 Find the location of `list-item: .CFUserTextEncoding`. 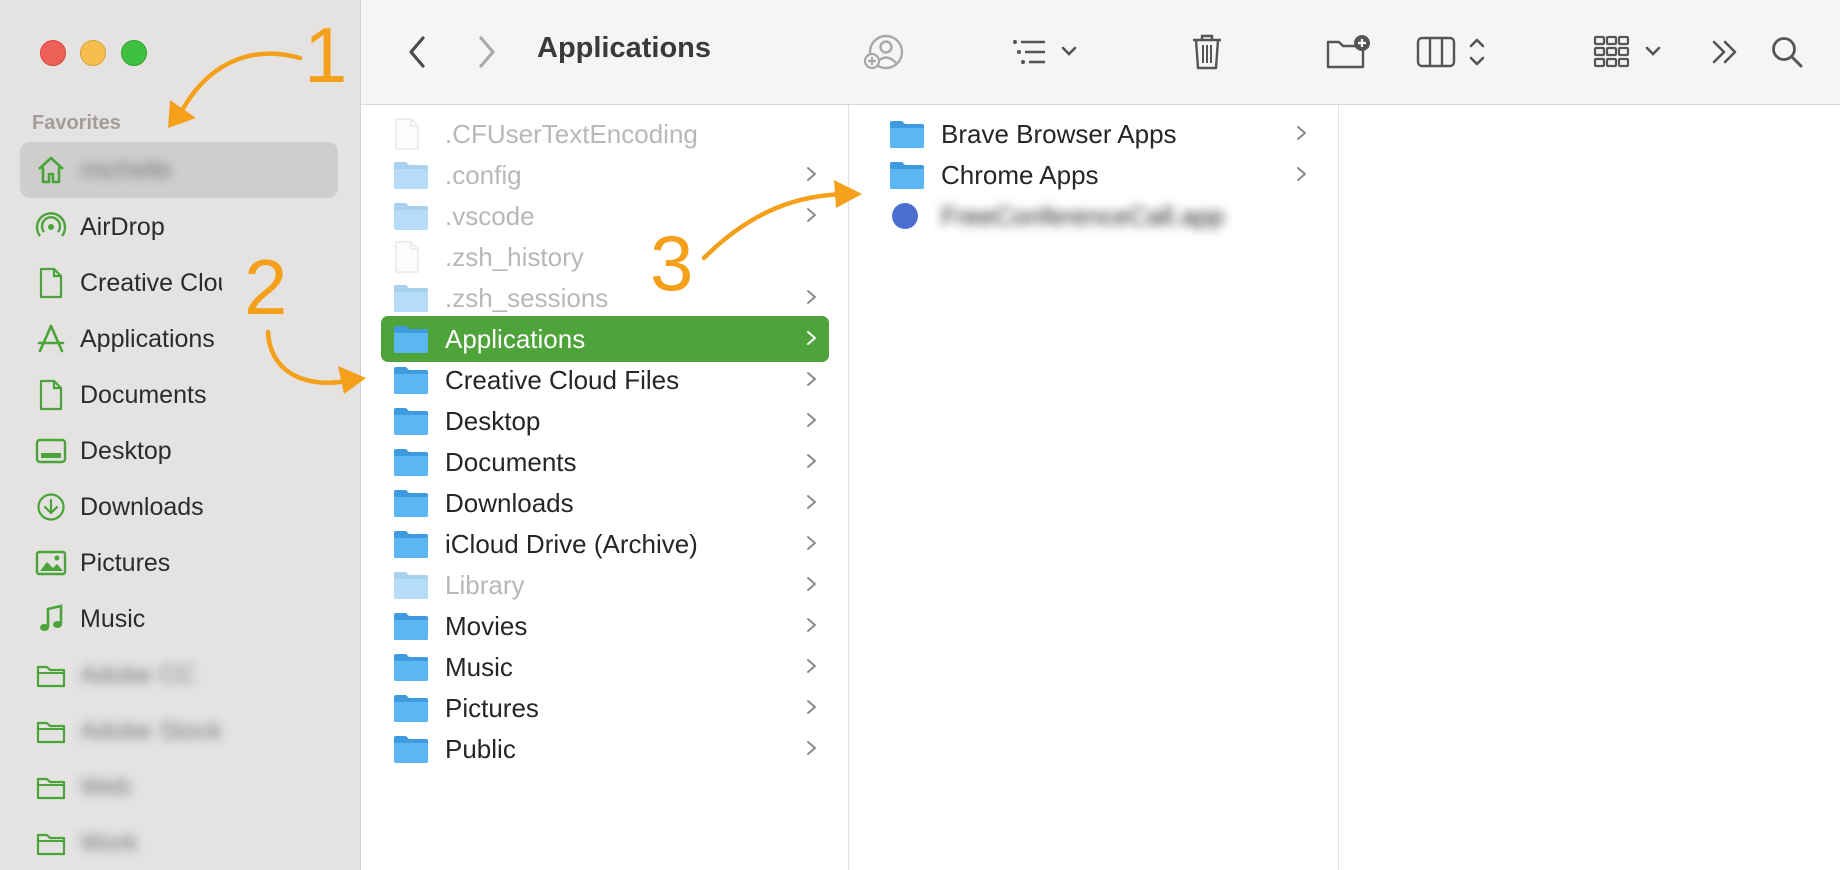

list-item: .CFUserTextEncoding is located at coordinates (605, 134).